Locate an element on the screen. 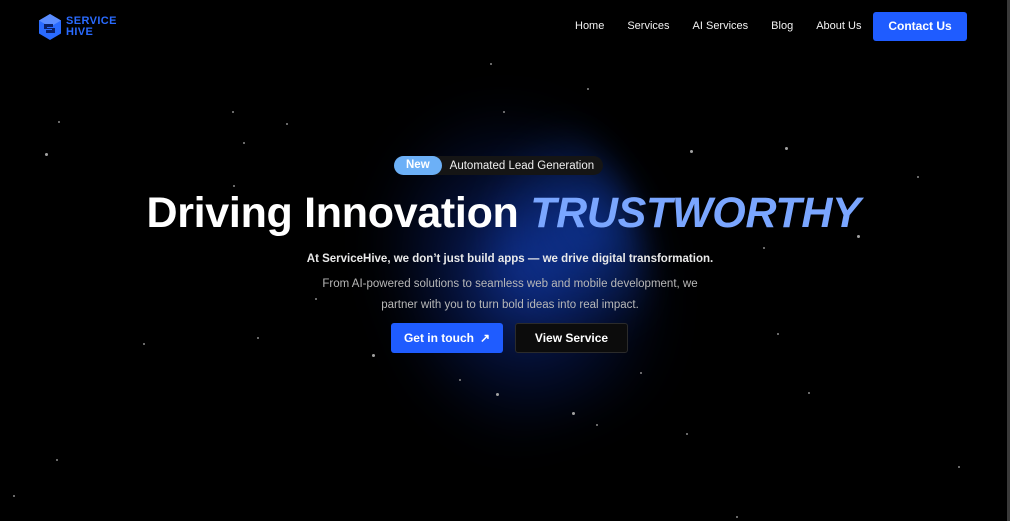 The height and width of the screenshot is (521, 1010). brand-wordmark: SERVICE HIVE is located at coordinates (91, 27).